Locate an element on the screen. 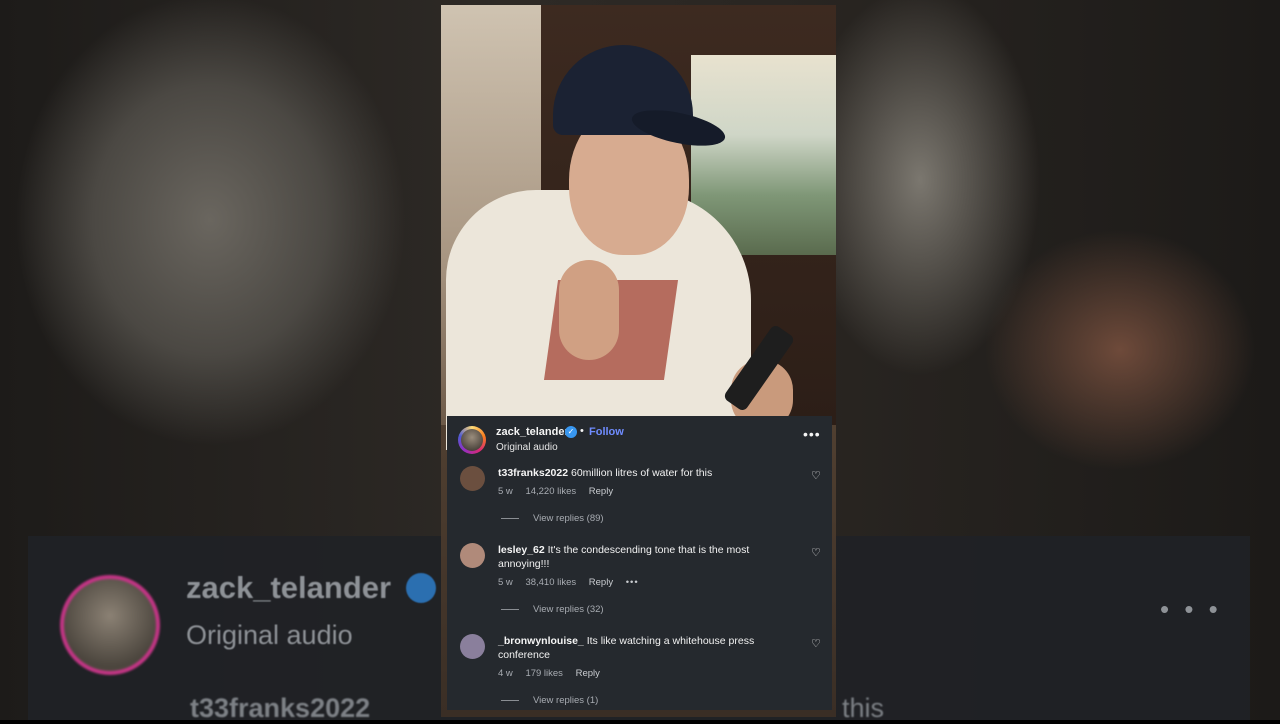 The width and height of the screenshot is (1280, 724). view-replies-label: View replies (1) is located at coordinates (566, 700).